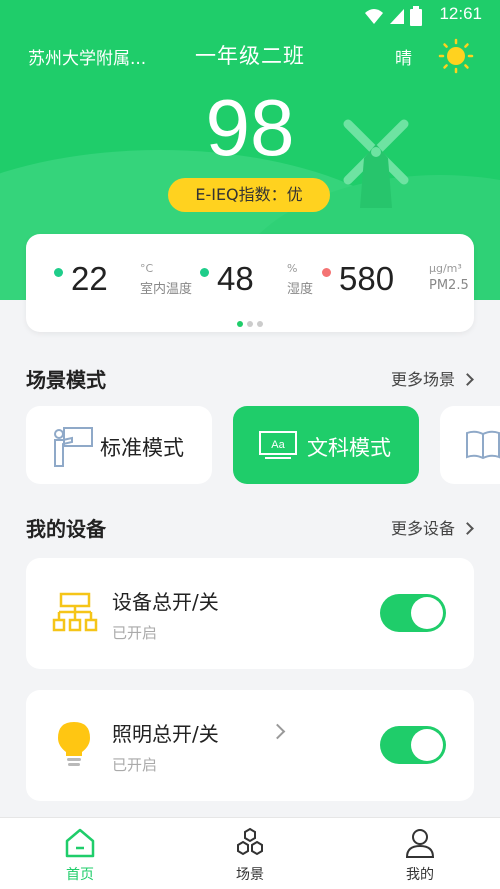  Describe the element at coordinates (460, 13) in the screenshot. I see `status-time: 12:61` at that location.